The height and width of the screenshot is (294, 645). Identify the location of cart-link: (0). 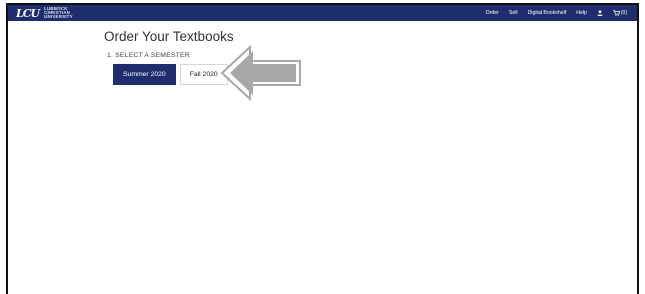
(619, 13).